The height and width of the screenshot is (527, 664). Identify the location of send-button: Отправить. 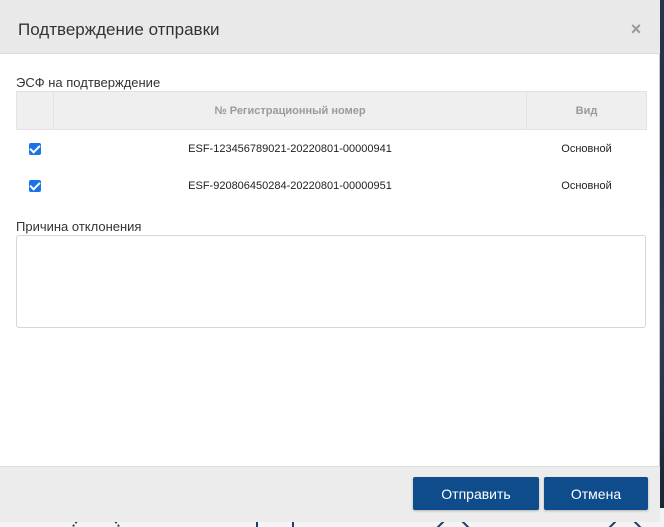
(476, 493).